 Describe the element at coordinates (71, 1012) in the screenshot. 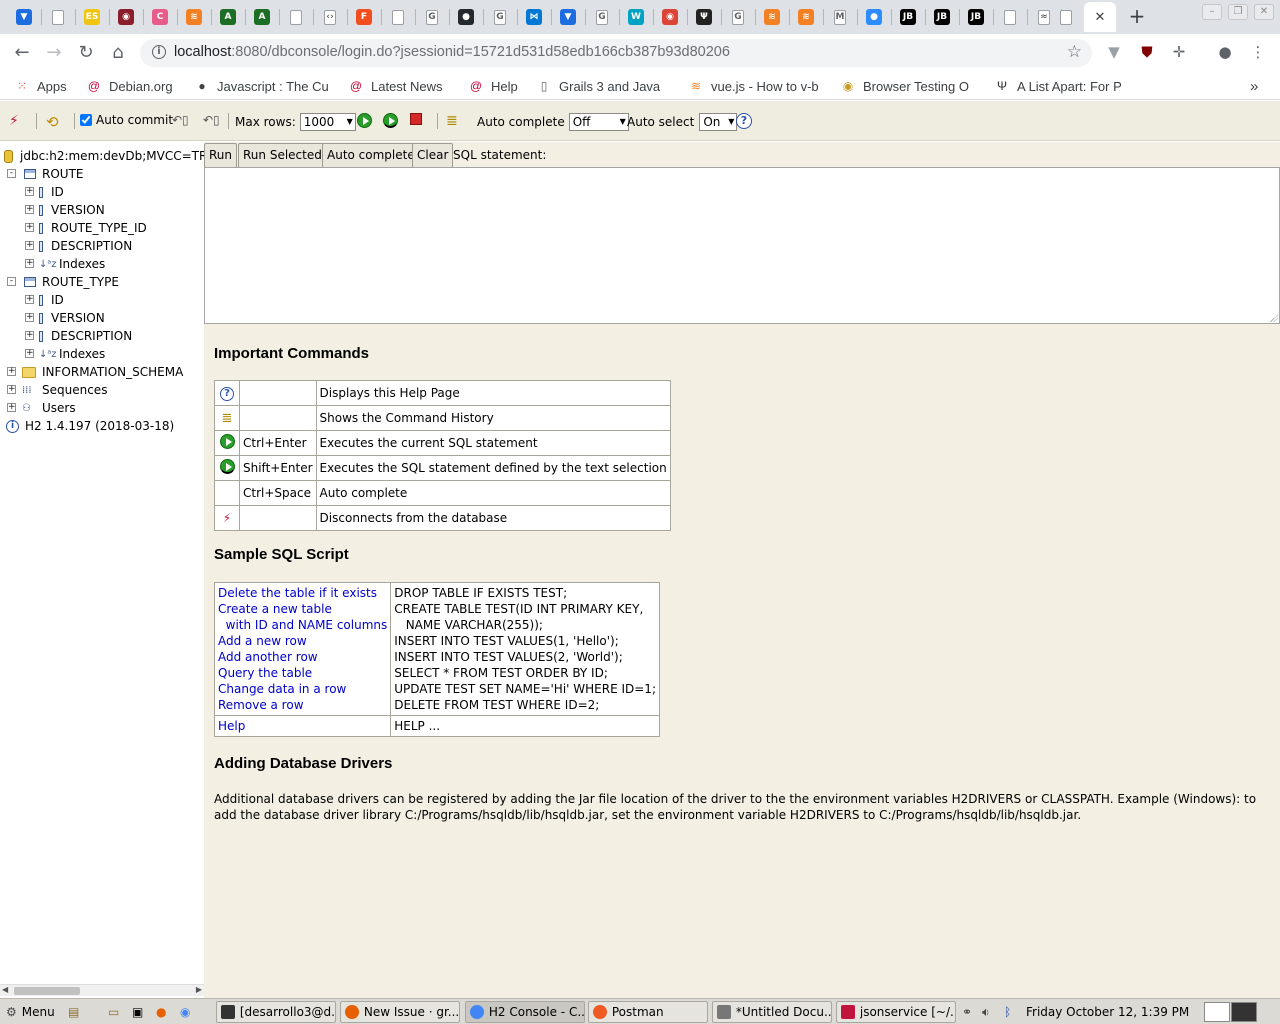

I see `files-launcher-icon: ▤` at that location.